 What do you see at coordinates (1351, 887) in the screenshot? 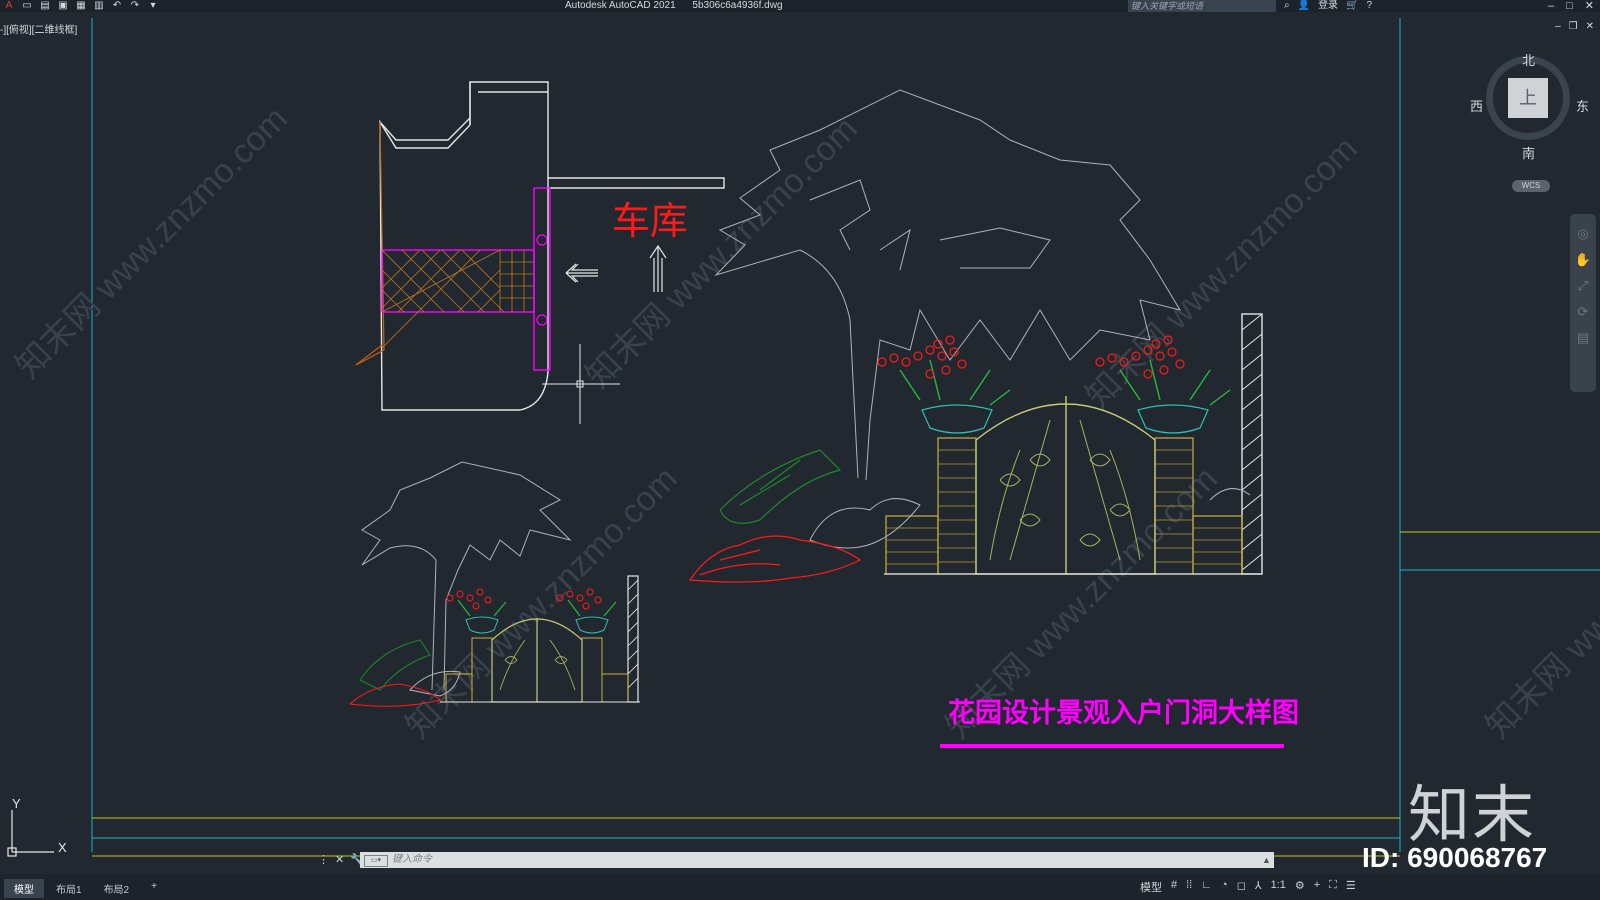
I see `customize-menu-icon: ☰` at bounding box center [1351, 887].